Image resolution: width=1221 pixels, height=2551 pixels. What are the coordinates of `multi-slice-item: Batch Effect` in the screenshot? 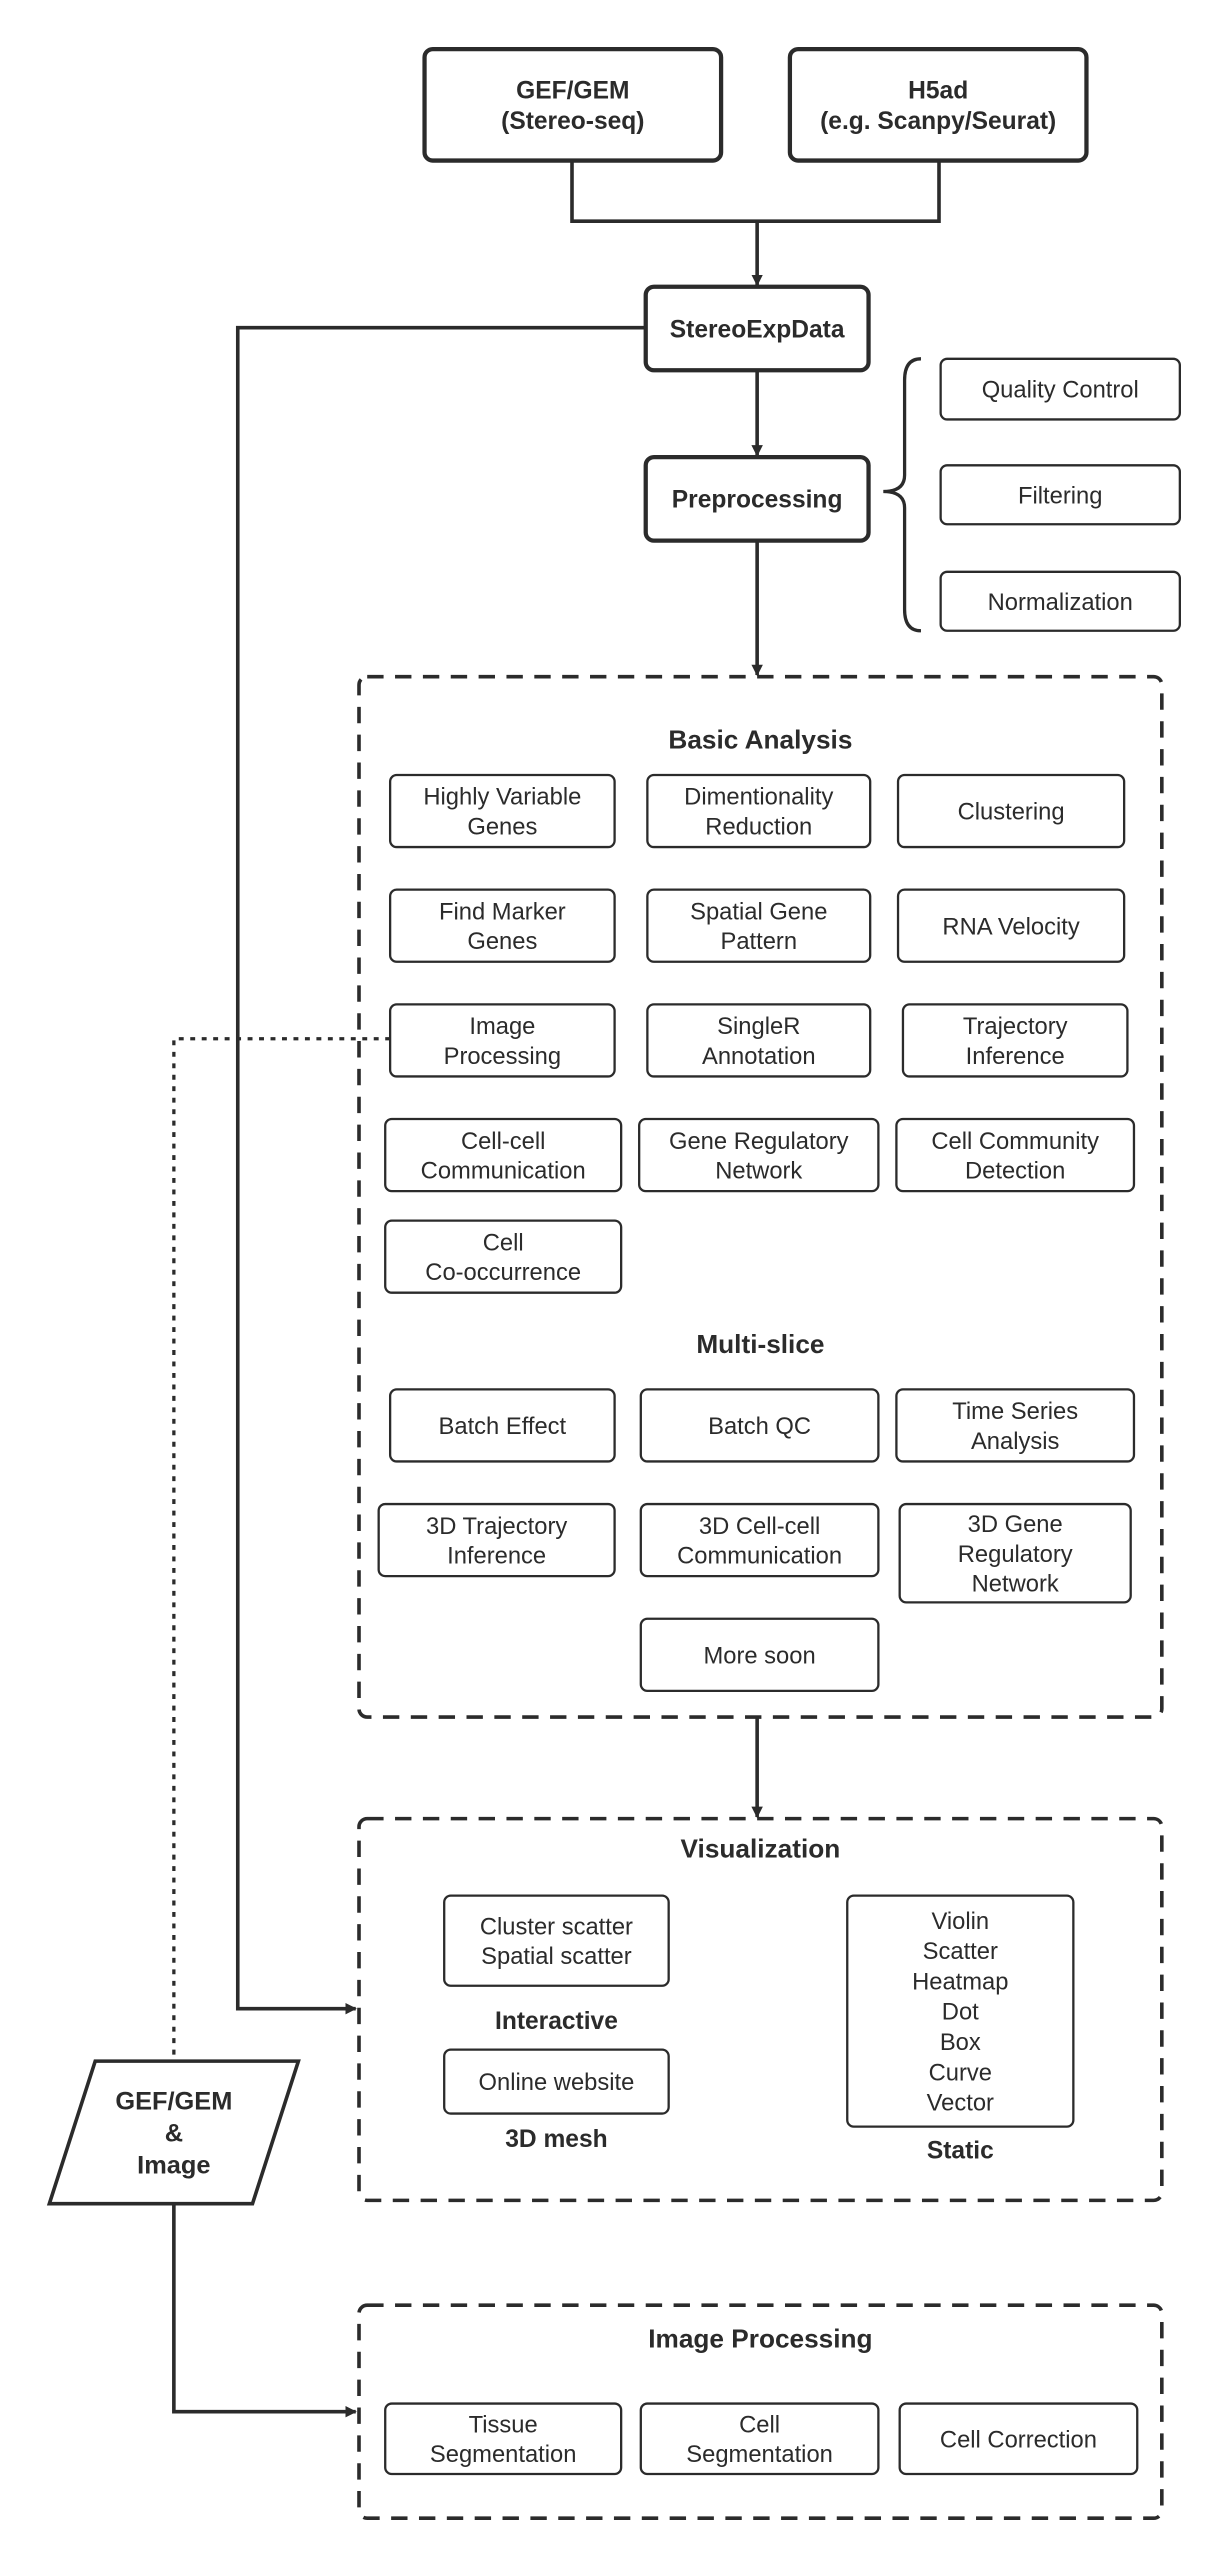 It's located at (502, 1425).